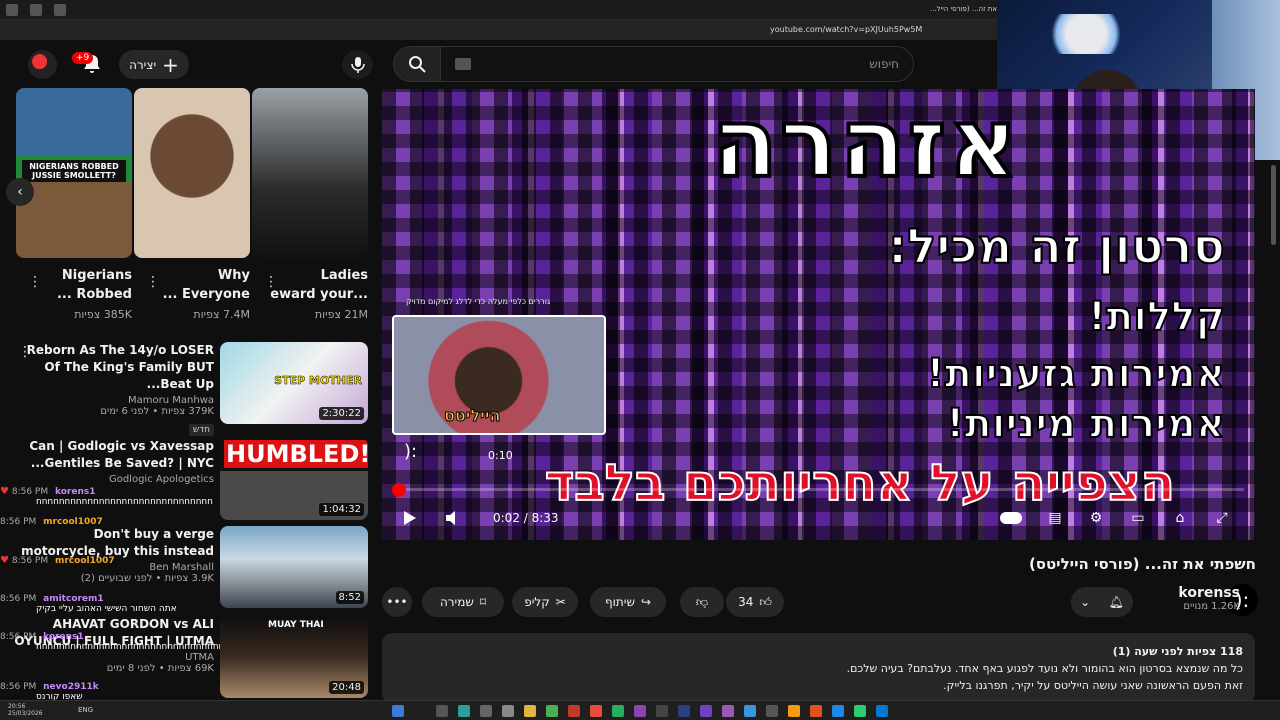  I want to click on search-input: חיפוש, so click(677, 64).